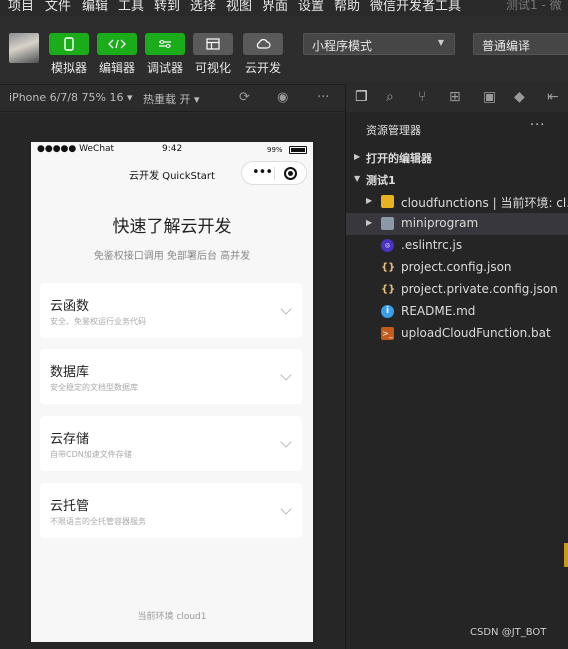 The height and width of the screenshot is (649, 568). What do you see at coordinates (69, 68) in the screenshot?
I see `simulator-label: 模拟器` at bounding box center [69, 68].